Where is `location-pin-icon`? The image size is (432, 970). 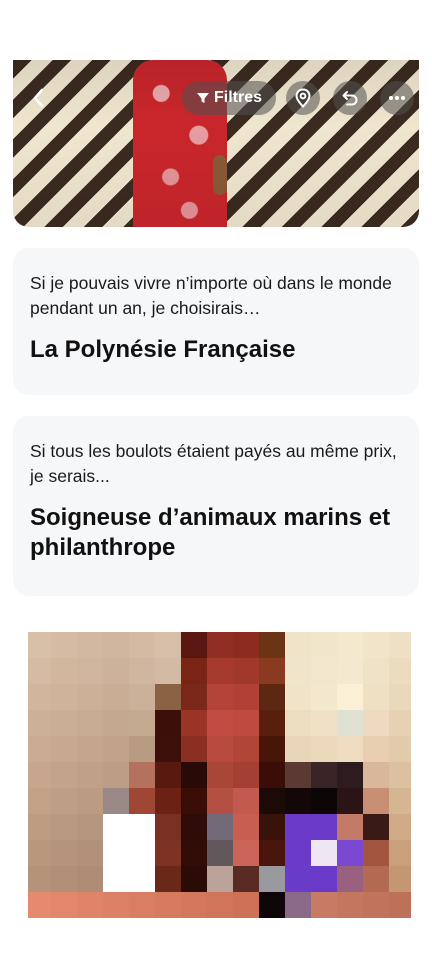
location-pin-icon is located at coordinates (303, 98).